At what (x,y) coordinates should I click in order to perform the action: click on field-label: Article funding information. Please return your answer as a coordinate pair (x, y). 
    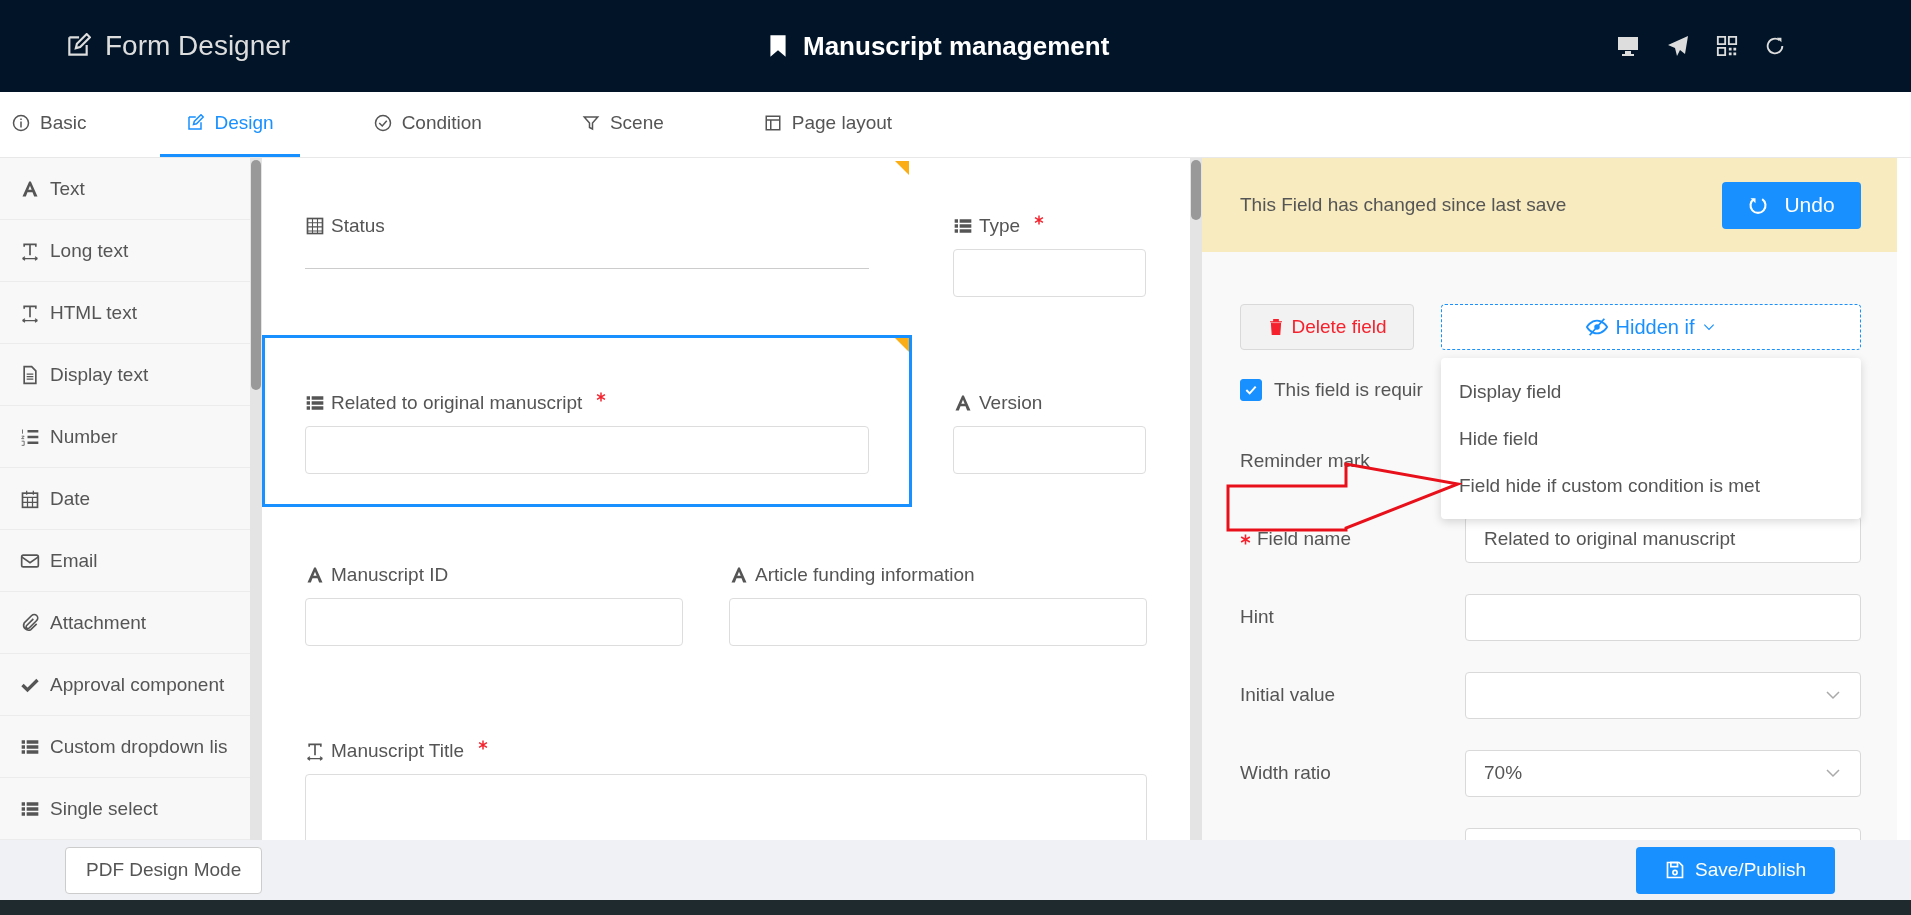
    Looking at the image, I should click on (865, 575).